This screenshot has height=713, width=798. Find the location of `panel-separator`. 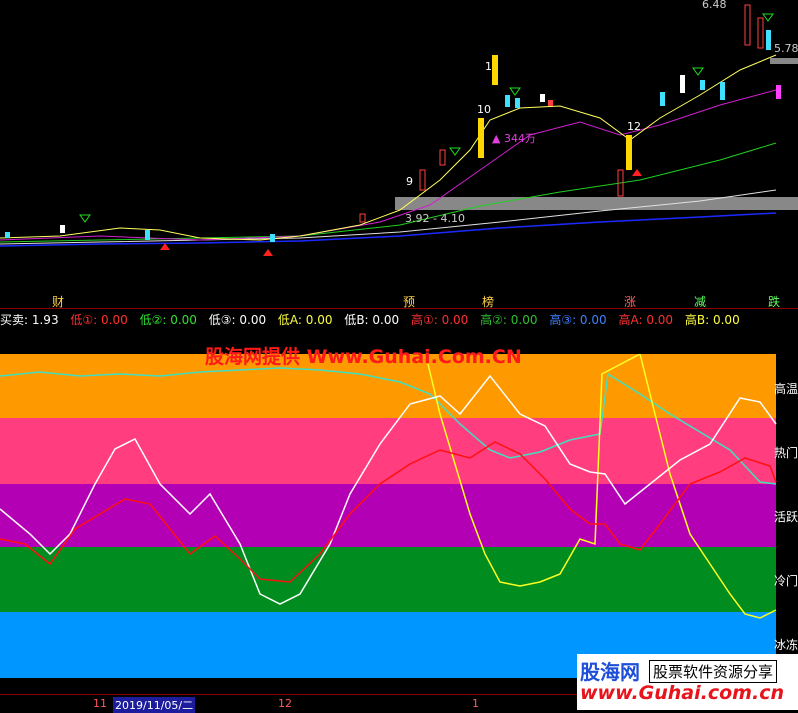

panel-separator is located at coordinates (399, 308).